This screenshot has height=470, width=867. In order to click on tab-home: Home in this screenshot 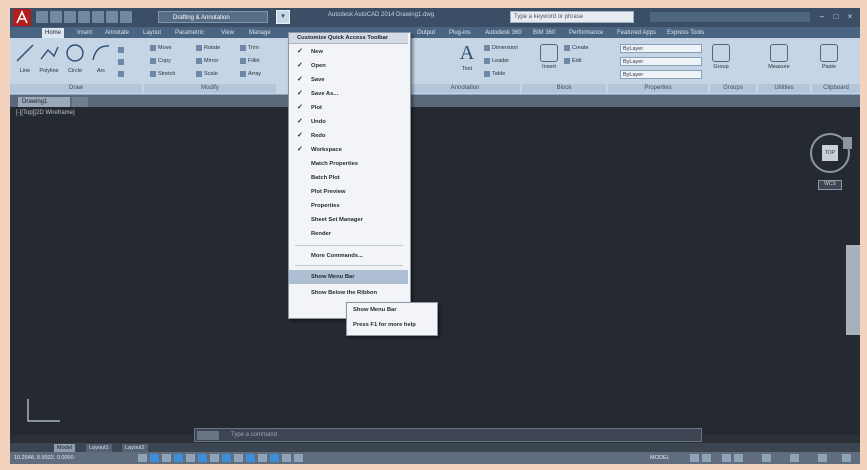, I will do `click(53, 33)`.